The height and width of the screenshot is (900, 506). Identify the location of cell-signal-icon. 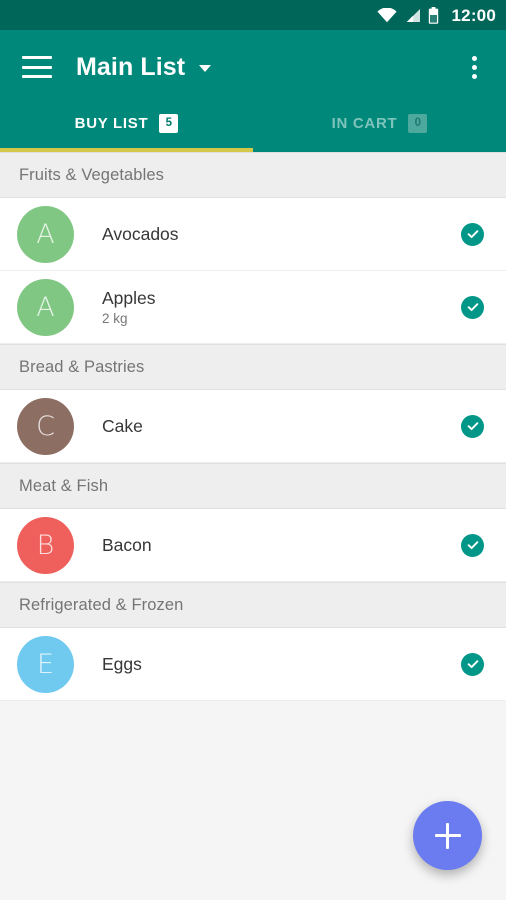
(413, 15).